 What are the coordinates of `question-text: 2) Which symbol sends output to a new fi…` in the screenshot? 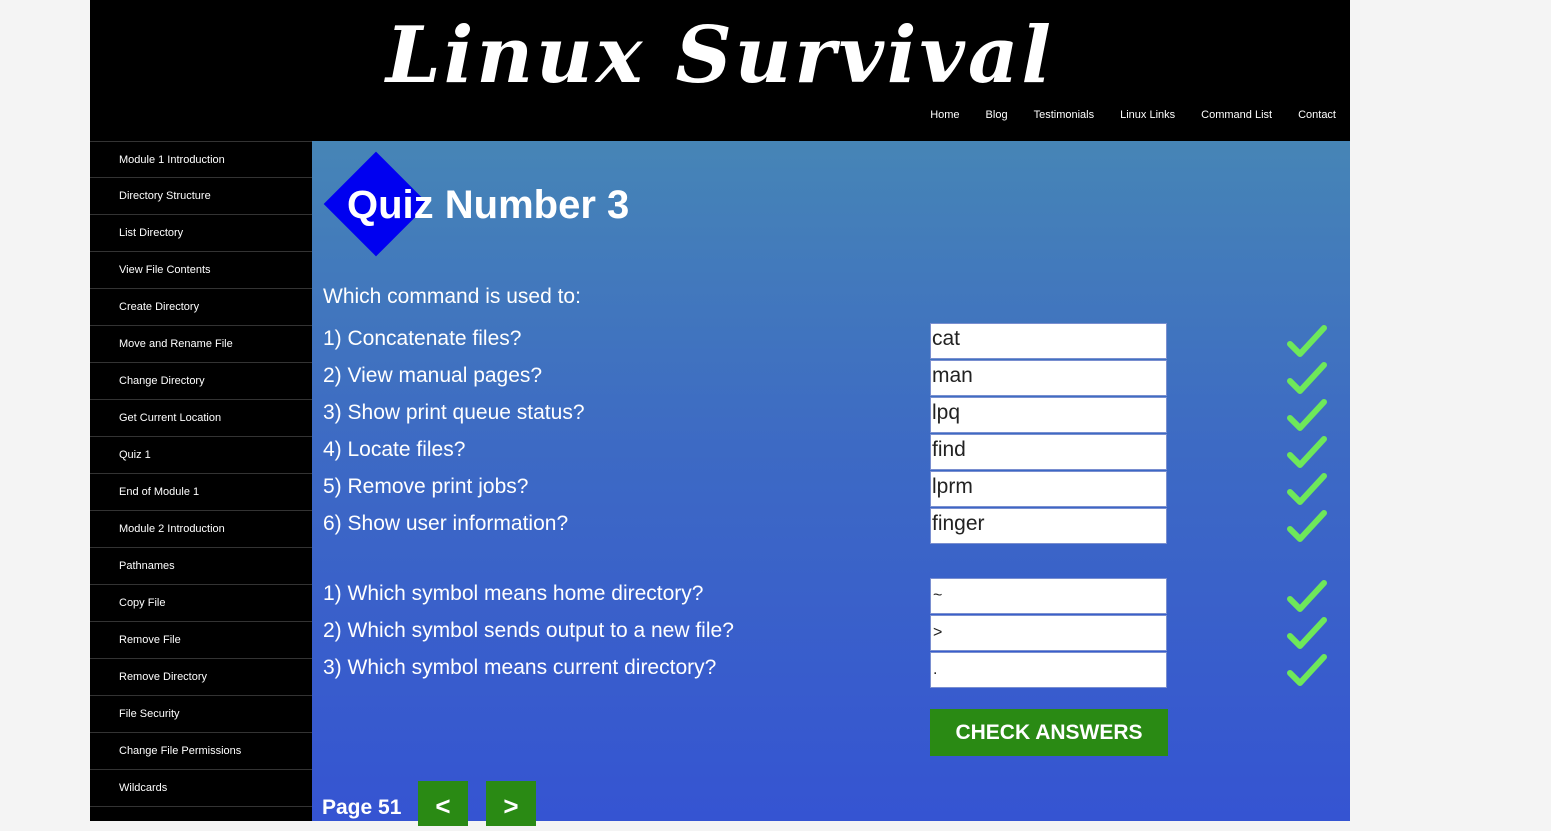 It's located at (528, 630).